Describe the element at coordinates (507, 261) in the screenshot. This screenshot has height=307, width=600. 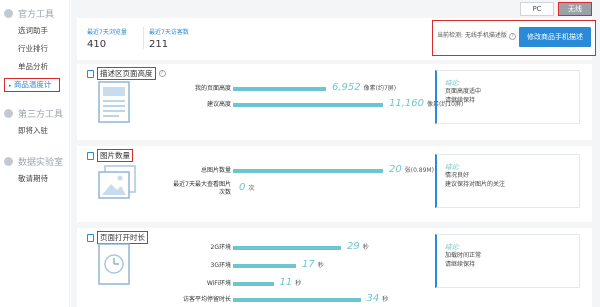
I see `conclusion-box: 结论: 加载时间正常 请继续保持` at that location.